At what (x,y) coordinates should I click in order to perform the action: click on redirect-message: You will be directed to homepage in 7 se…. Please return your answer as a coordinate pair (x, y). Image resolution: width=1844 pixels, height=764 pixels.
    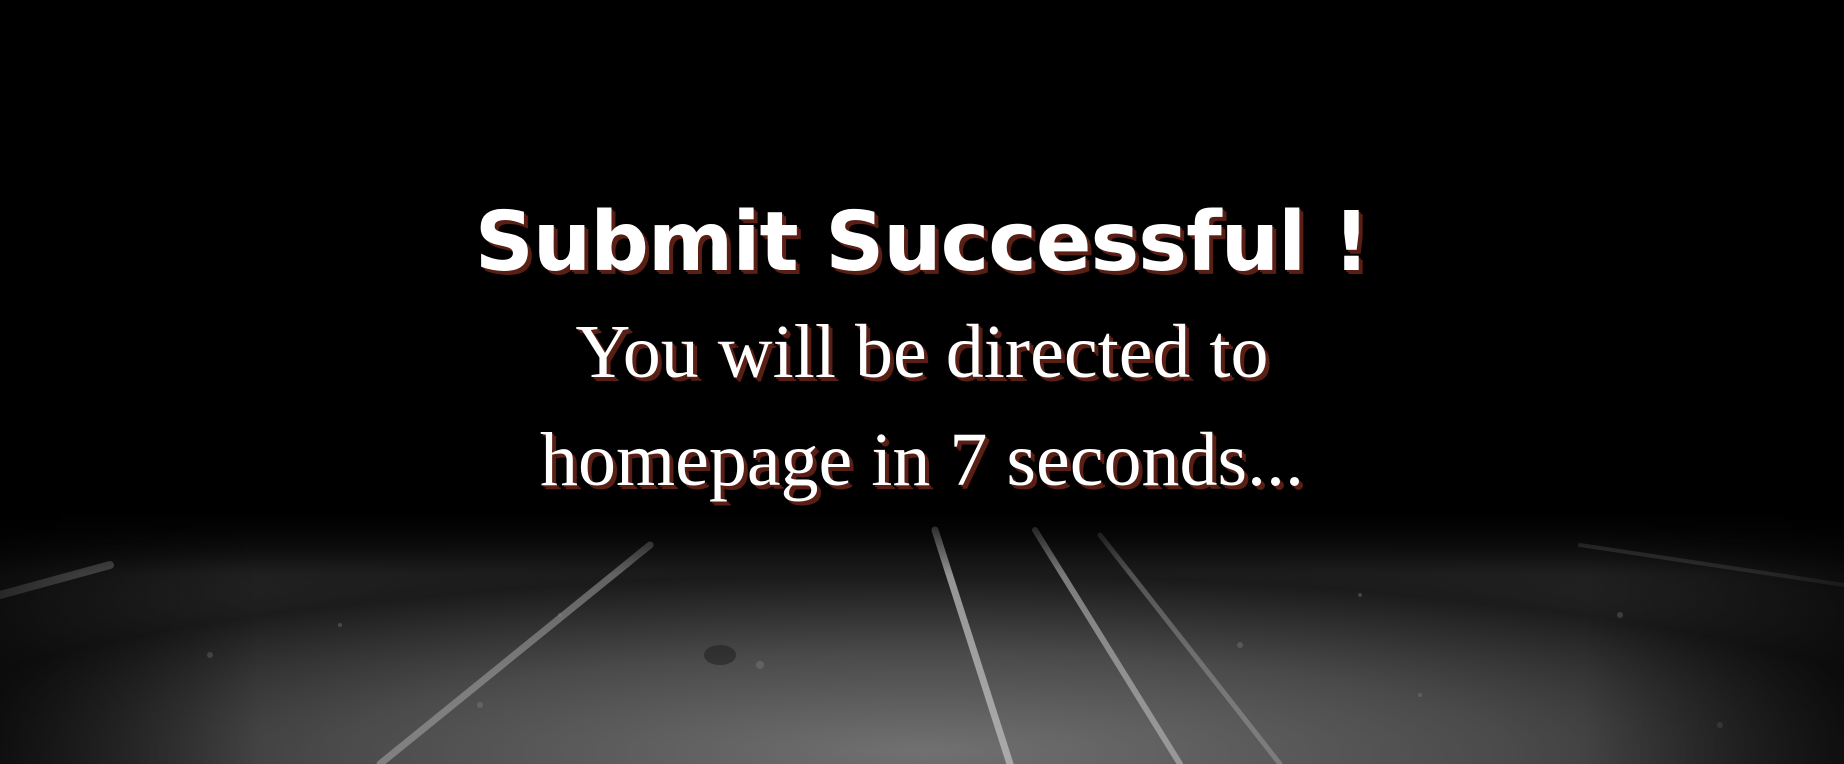
    Looking at the image, I should click on (922, 406).